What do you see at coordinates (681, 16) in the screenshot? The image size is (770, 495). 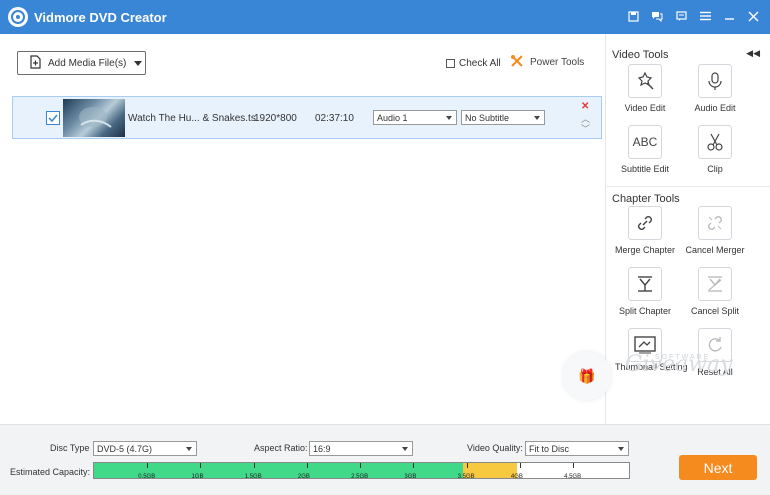 I see `feedback-icon` at bounding box center [681, 16].